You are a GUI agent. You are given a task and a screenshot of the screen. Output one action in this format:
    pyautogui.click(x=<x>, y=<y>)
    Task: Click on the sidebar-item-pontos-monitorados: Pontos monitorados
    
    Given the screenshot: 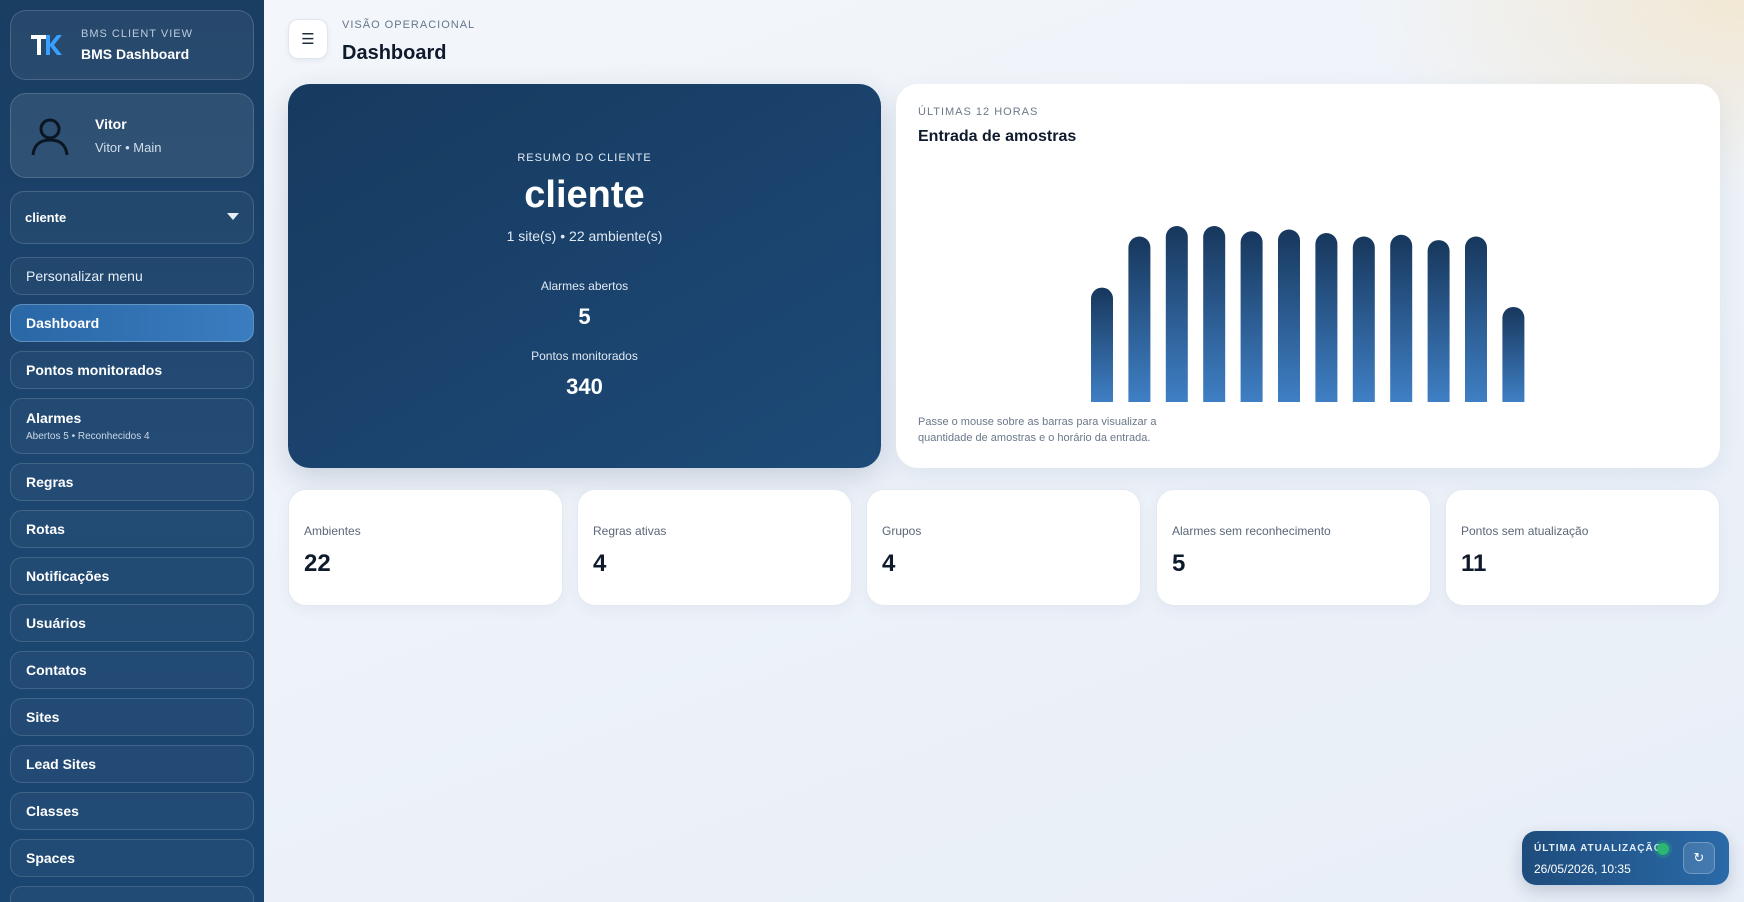 What is the action you would take?
    pyautogui.click(x=132, y=370)
    